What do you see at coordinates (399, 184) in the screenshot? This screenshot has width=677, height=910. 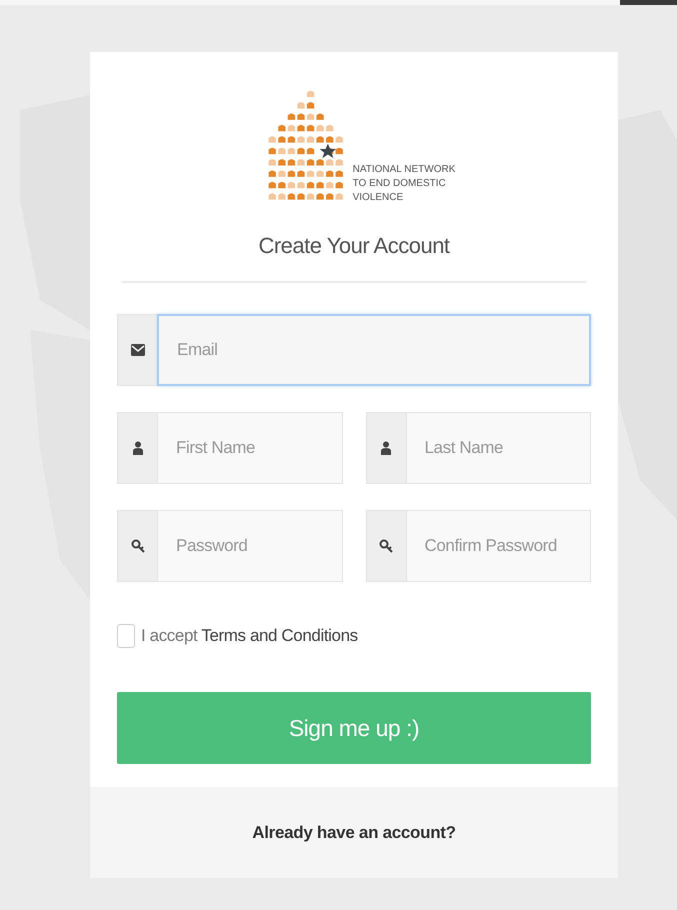 I see `logo-text: TO END DOMESTIC` at bounding box center [399, 184].